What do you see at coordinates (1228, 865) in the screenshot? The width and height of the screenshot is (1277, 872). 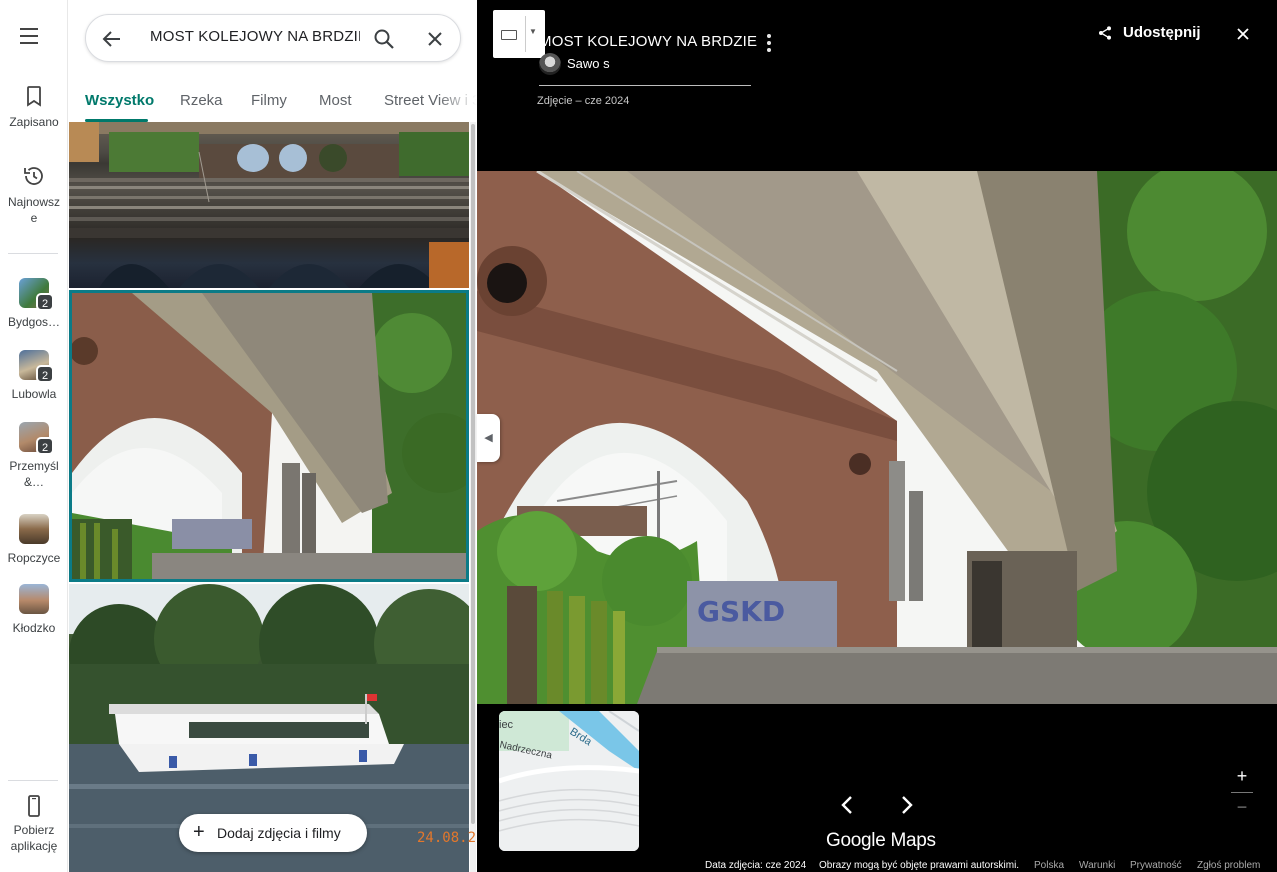 I see `footer-report-link: Zgłoś problem` at bounding box center [1228, 865].